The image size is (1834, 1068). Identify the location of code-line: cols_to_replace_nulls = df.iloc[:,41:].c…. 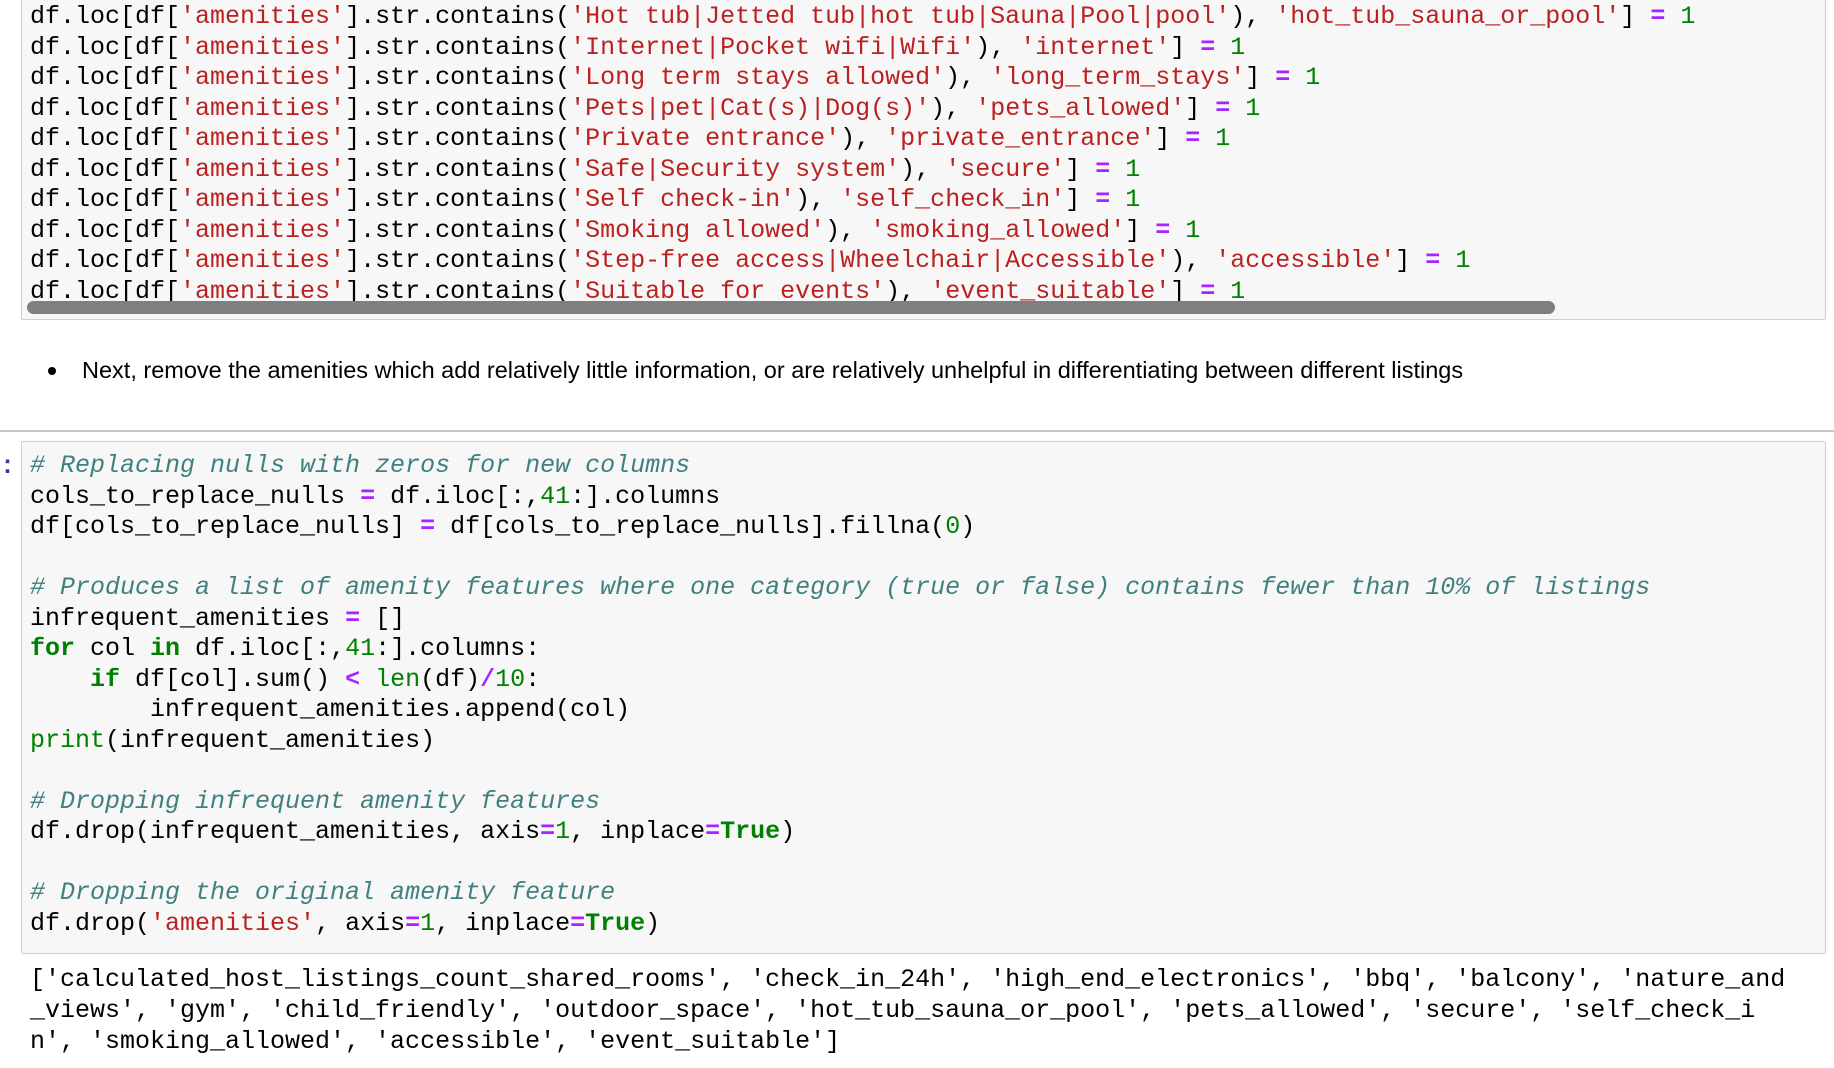
(840, 497).